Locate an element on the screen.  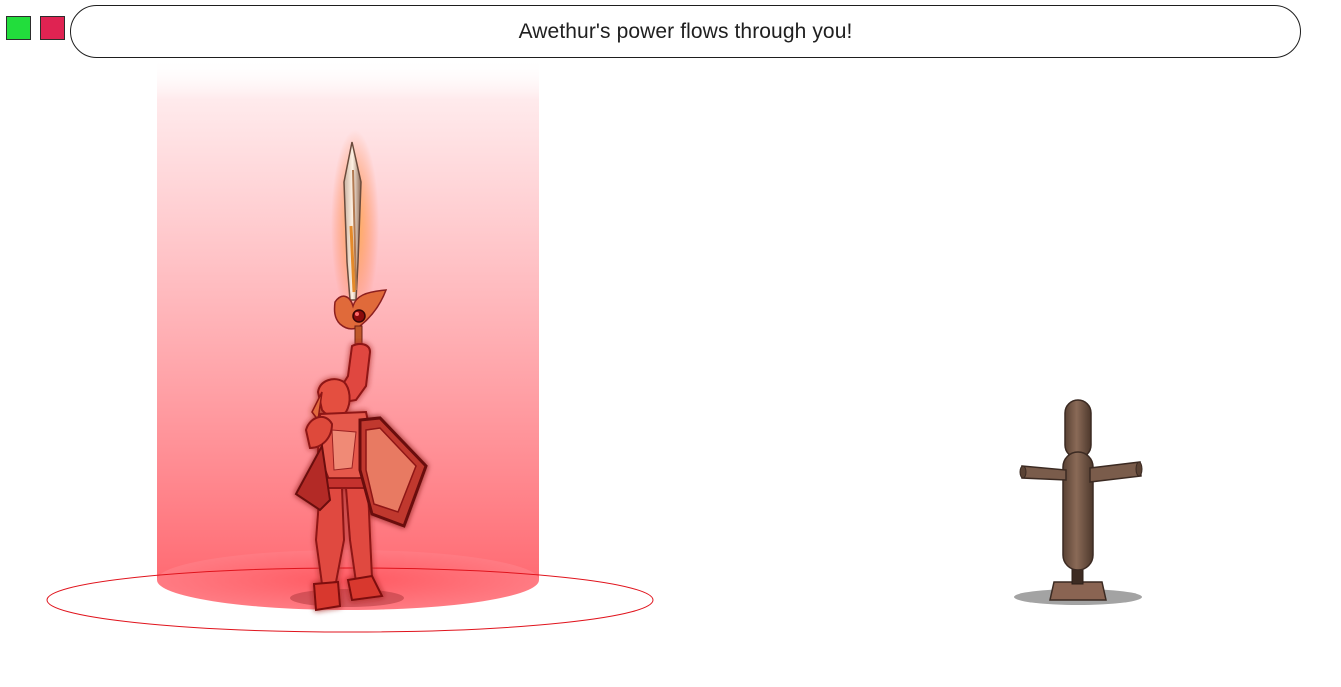
notification-bar: Awethur's power flows through you! is located at coordinates (685, 31).